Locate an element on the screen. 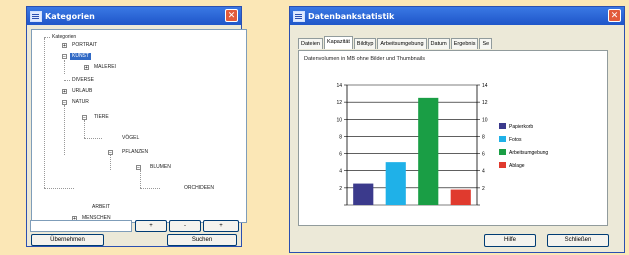 Image resolution: width=629 pixels, height=255 pixels. y-tick-label-right: 12 is located at coordinates (485, 103).